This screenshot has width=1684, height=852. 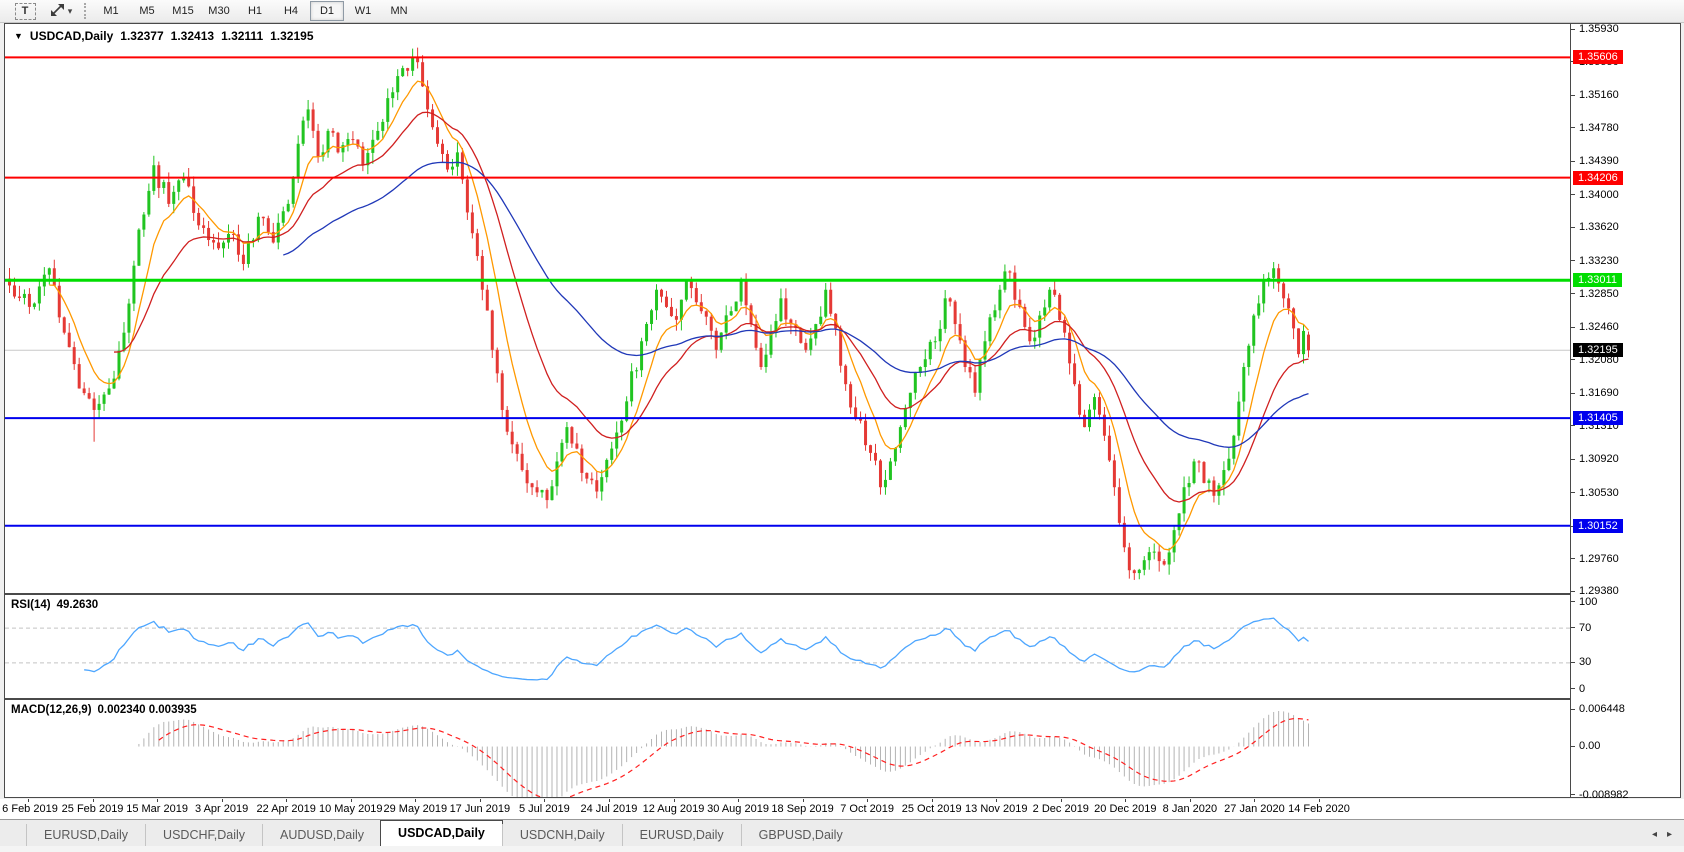 I want to click on date-label: 27 Jan 2020, so click(x=1254, y=809).